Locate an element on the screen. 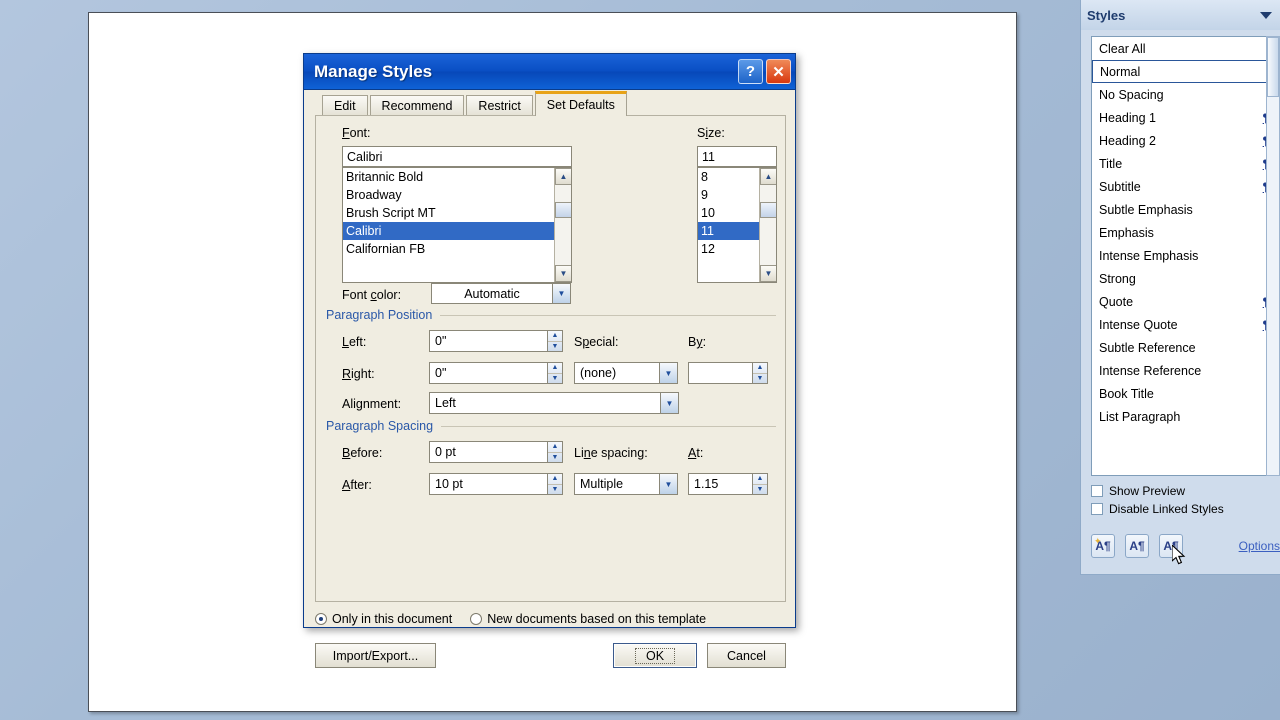  style-list-item: Intense Emphasisa is located at coordinates (1186, 255).